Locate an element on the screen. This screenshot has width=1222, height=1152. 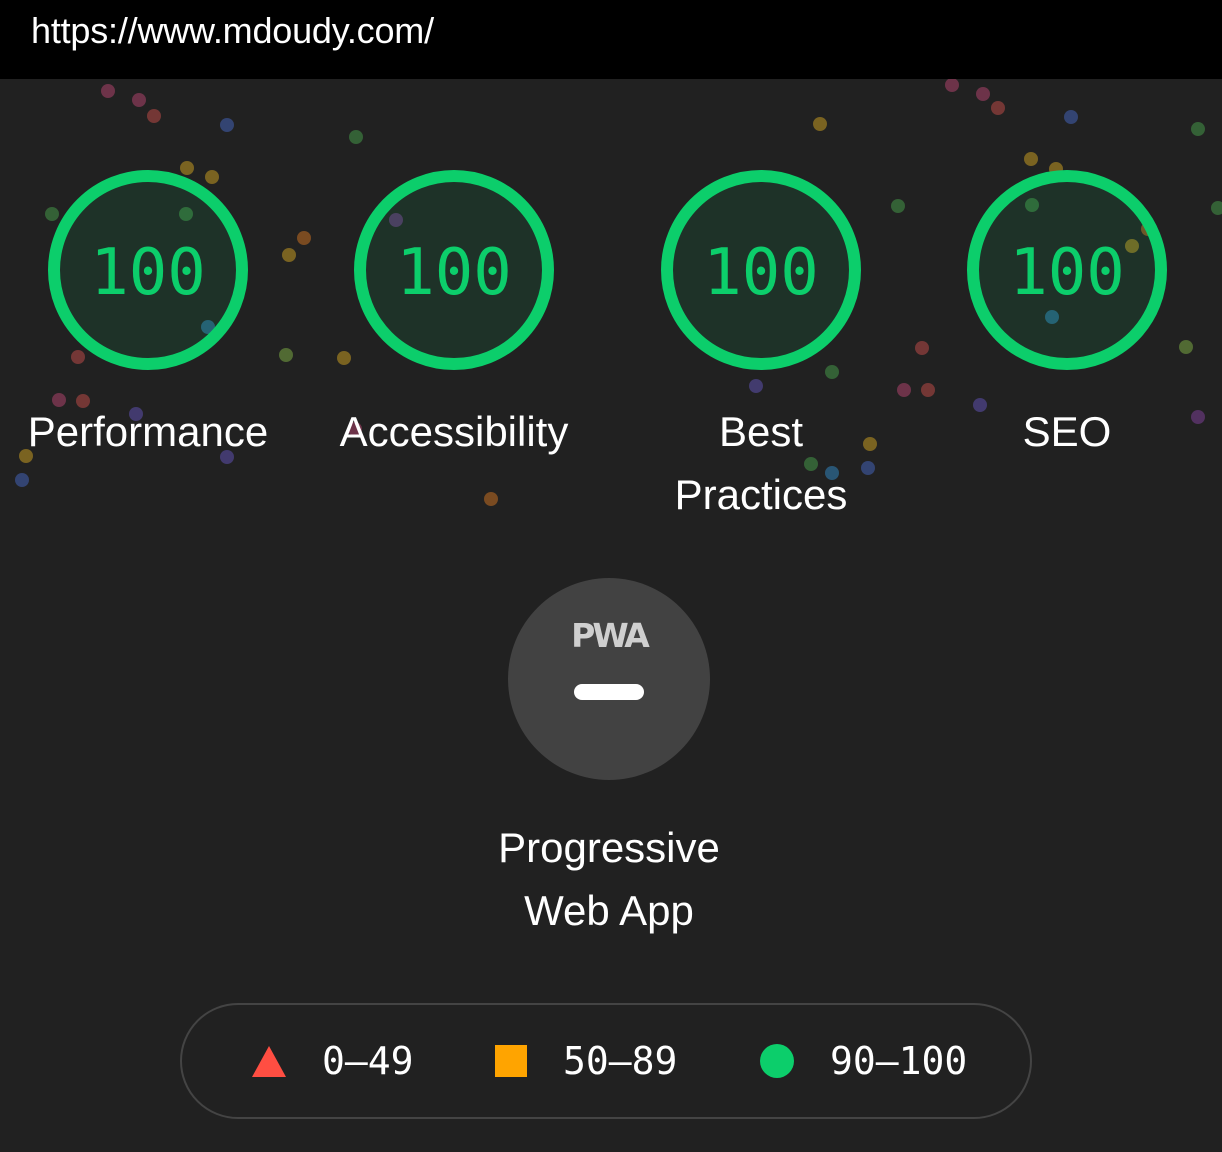
square-icon is located at coordinates (511, 1061).